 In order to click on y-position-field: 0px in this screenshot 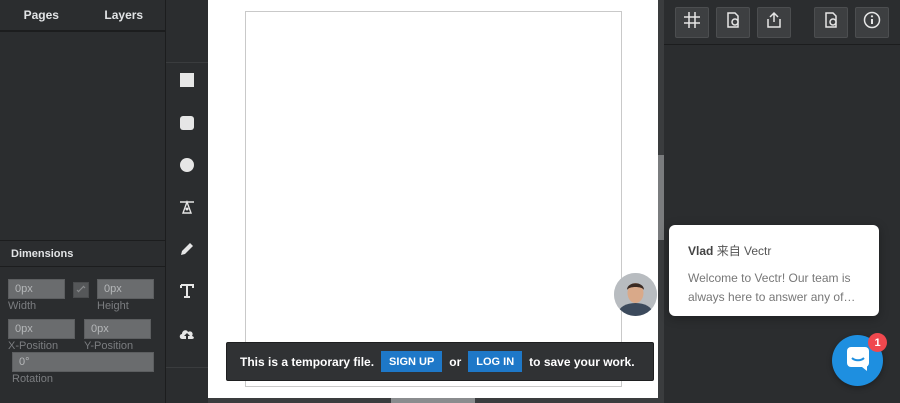, I will do `click(117, 329)`.